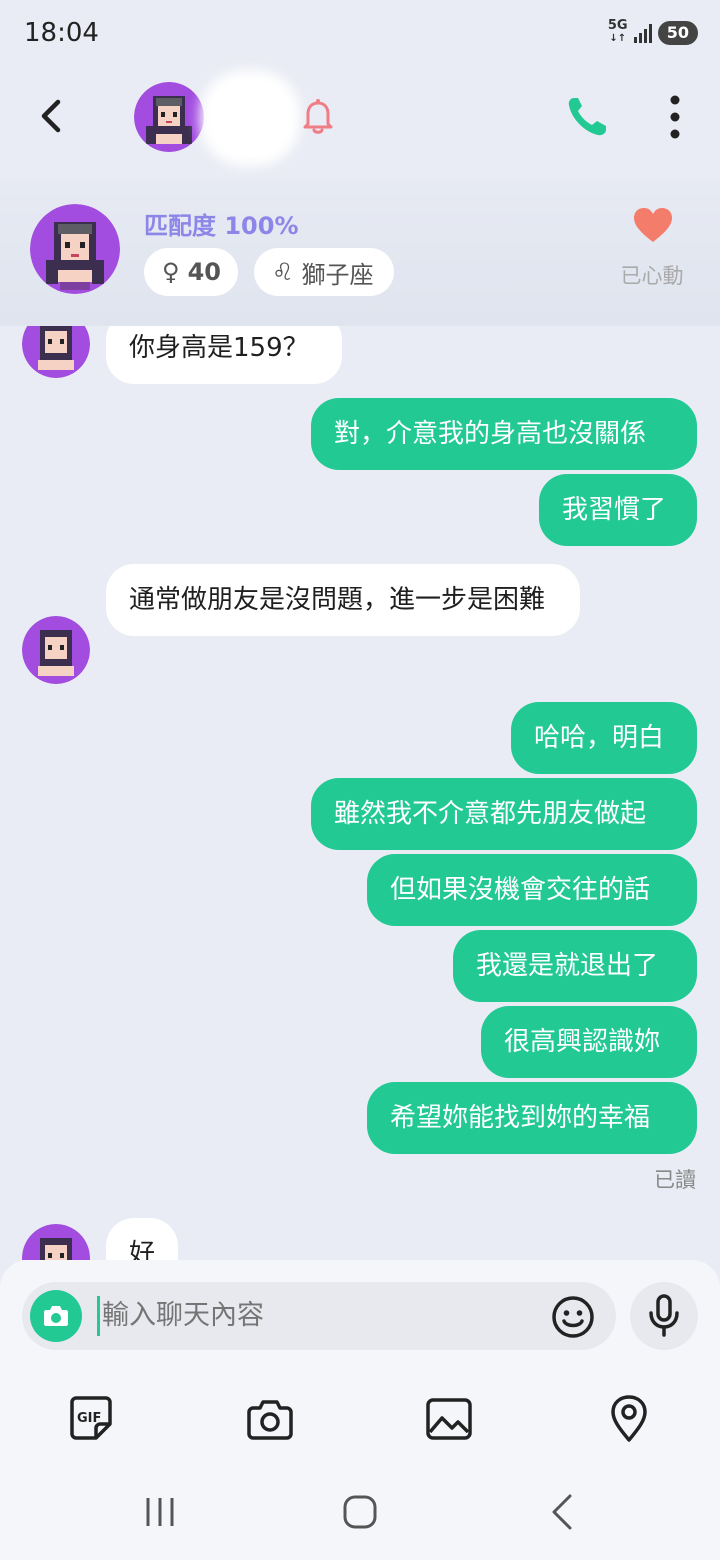 This screenshot has height=1560, width=720. I want to click on location-icon, so click(629, 1419).